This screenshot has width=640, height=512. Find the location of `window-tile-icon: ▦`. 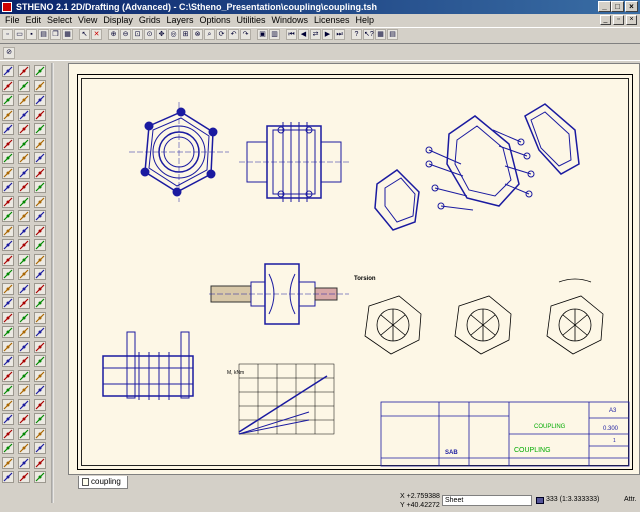

window-tile-icon: ▦ is located at coordinates (380, 34).